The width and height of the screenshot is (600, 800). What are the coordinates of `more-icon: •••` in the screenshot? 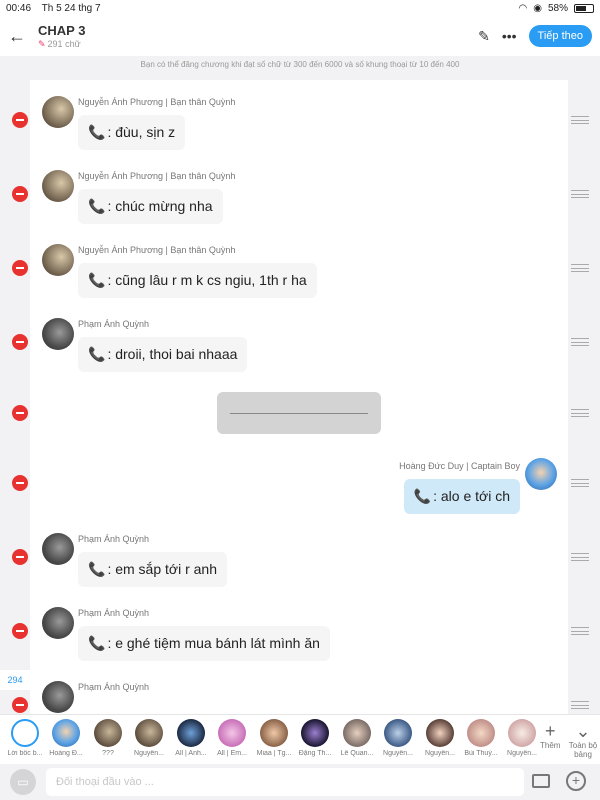 It's located at (509, 36).